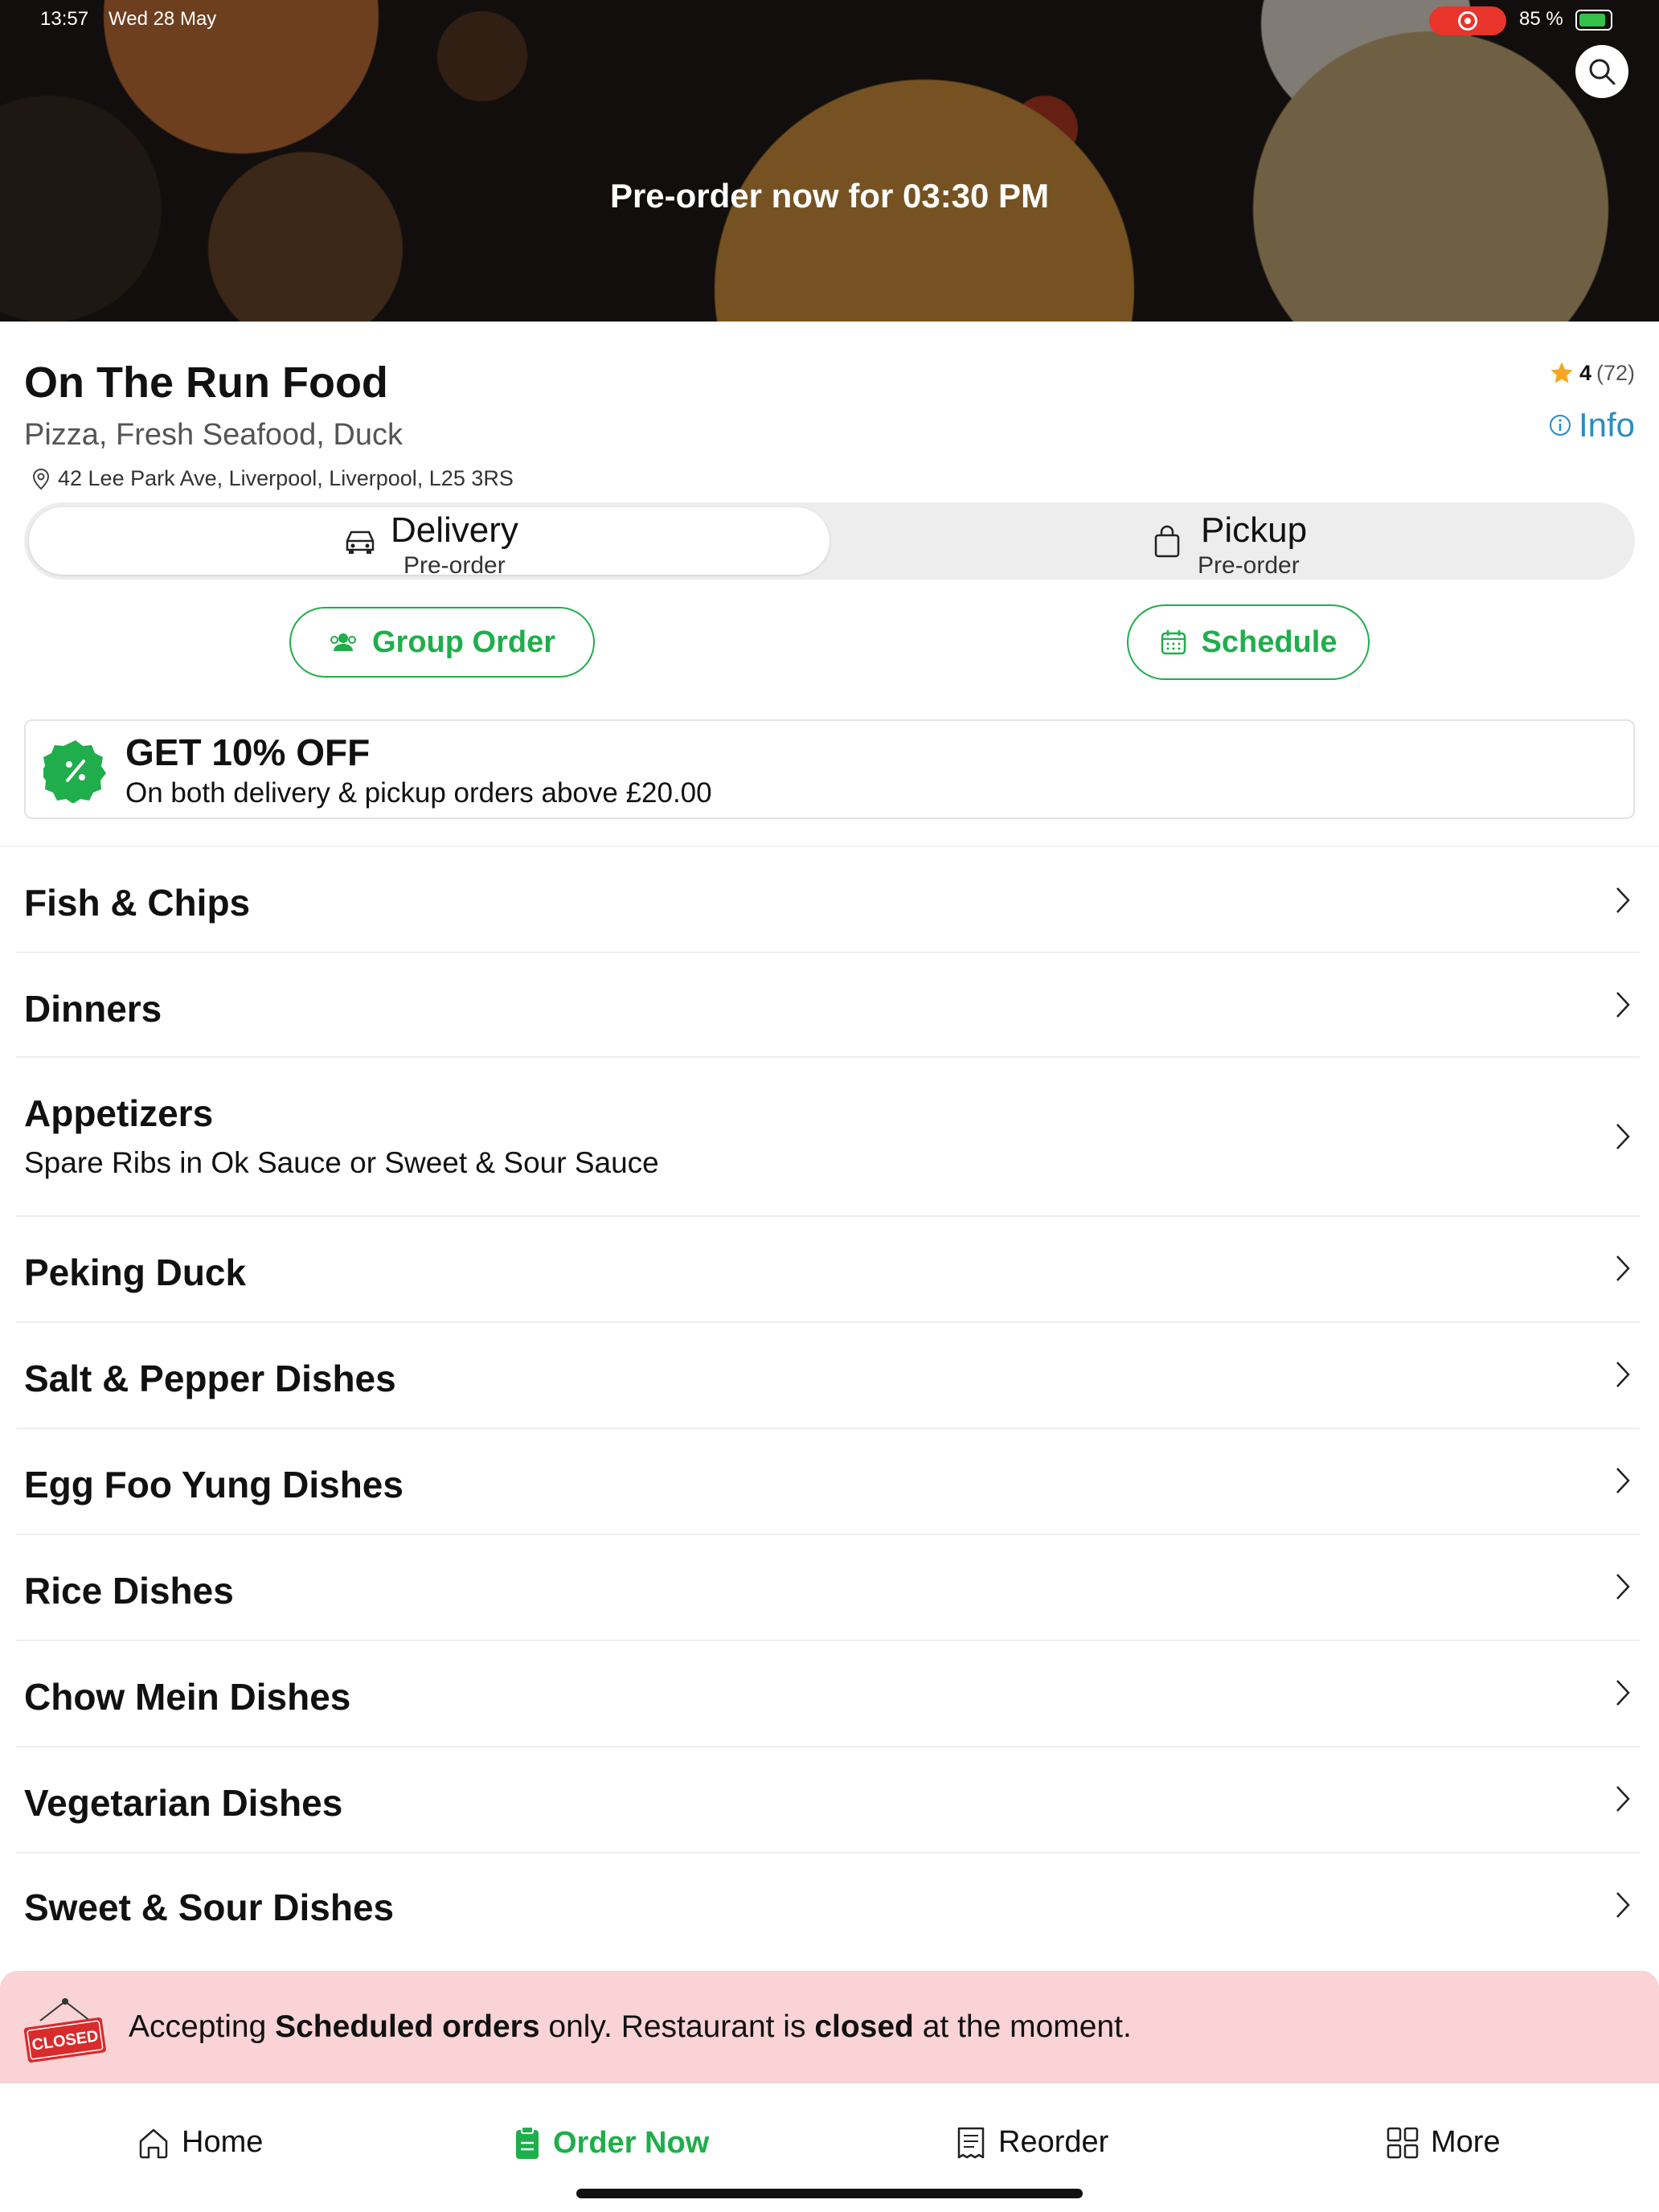  What do you see at coordinates (631, 2142) in the screenshot?
I see `tab-order-now-label: Order Now` at bounding box center [631, 2142].